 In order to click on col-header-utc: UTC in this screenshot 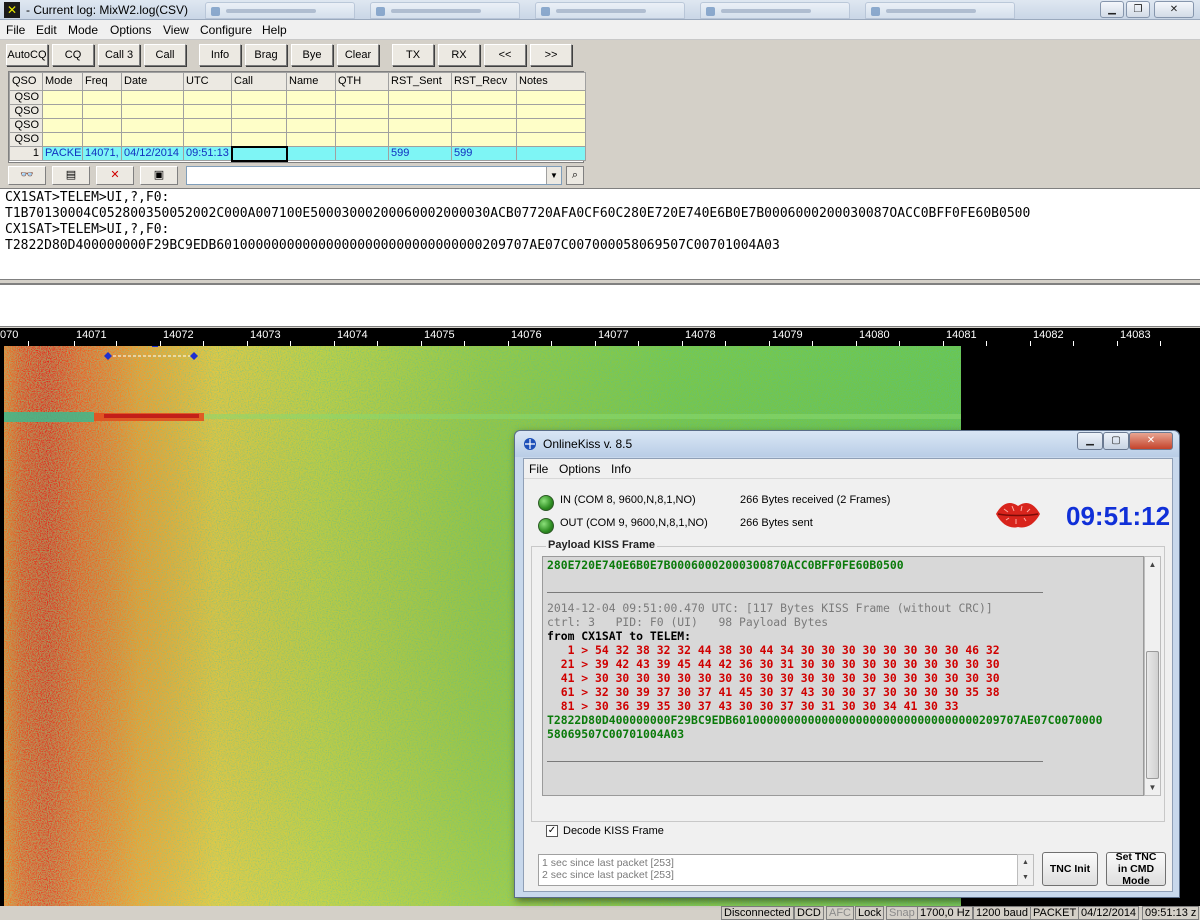, I will do `click(207, 81)`.